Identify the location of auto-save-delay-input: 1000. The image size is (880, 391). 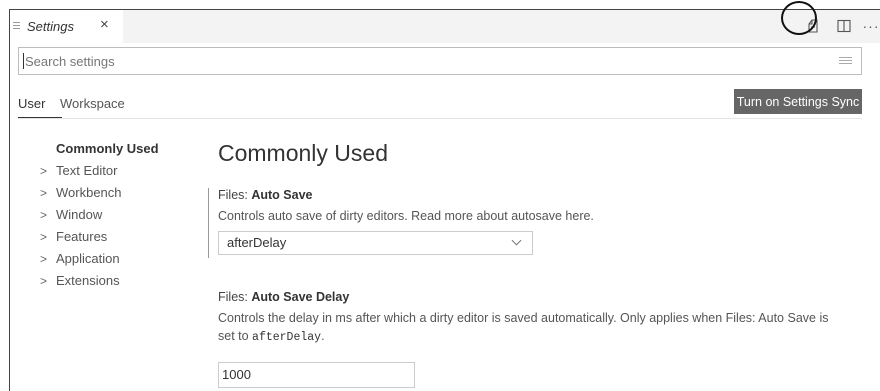
(316, 375).